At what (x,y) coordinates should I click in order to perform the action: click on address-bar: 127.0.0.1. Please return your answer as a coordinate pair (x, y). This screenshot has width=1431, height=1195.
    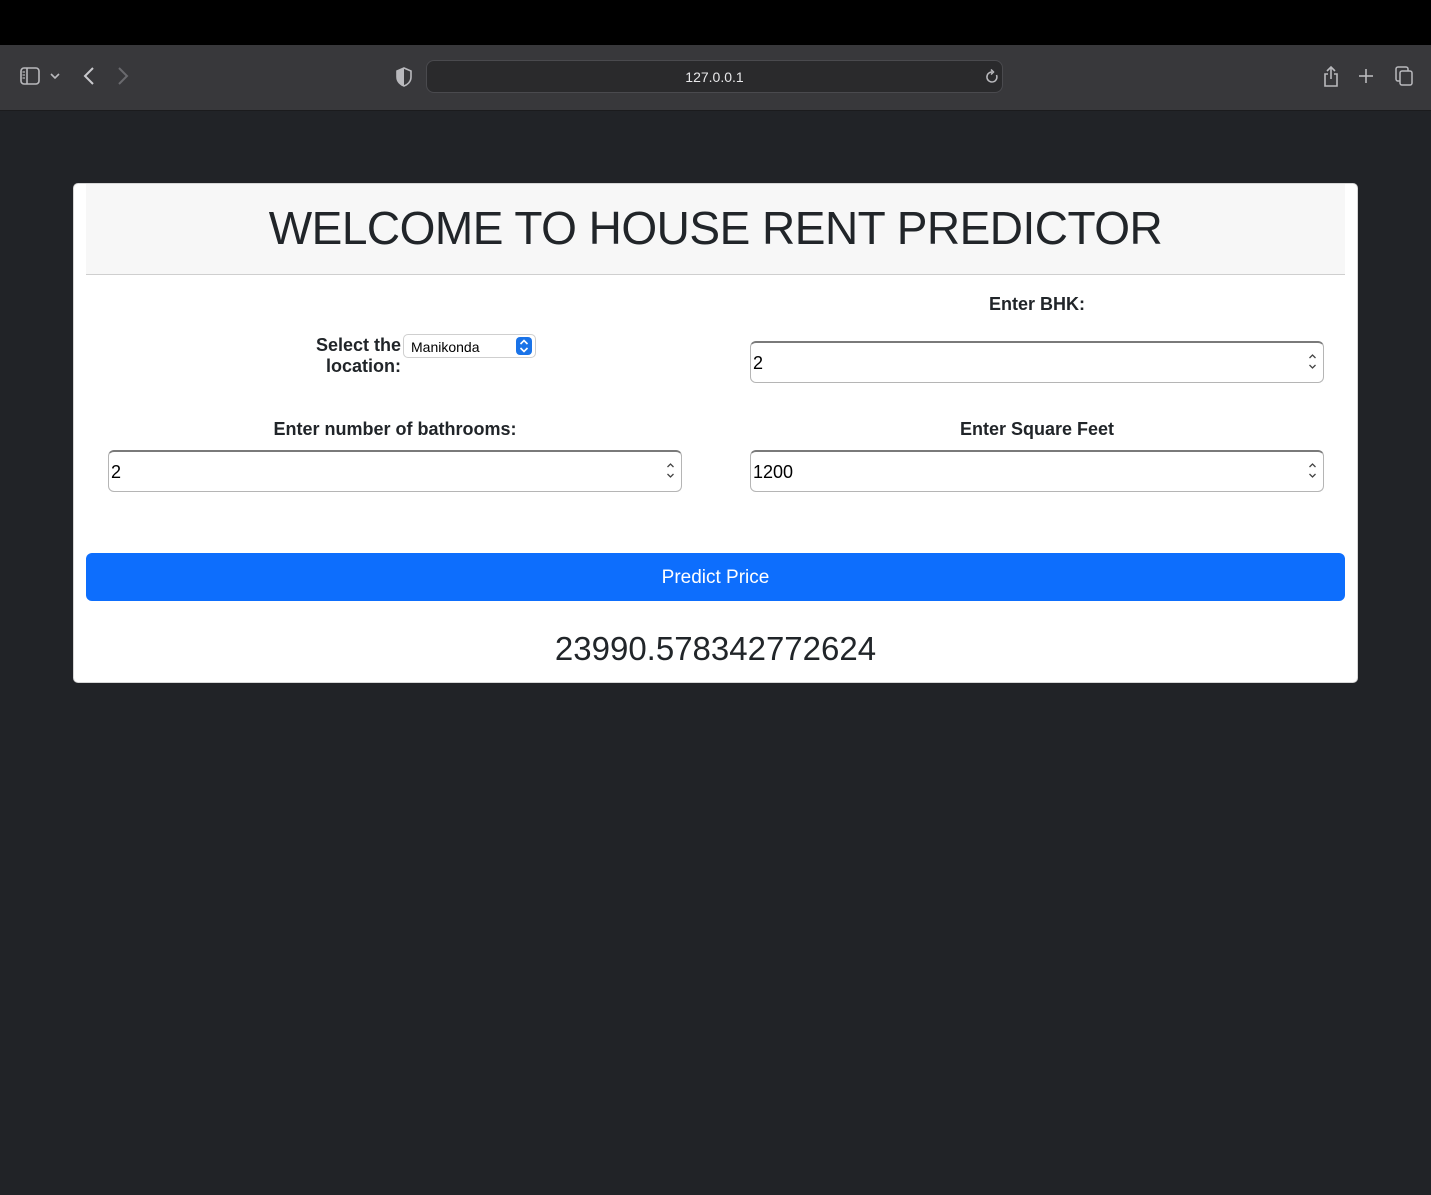
    Looking at the image, I should click on (714, 76).